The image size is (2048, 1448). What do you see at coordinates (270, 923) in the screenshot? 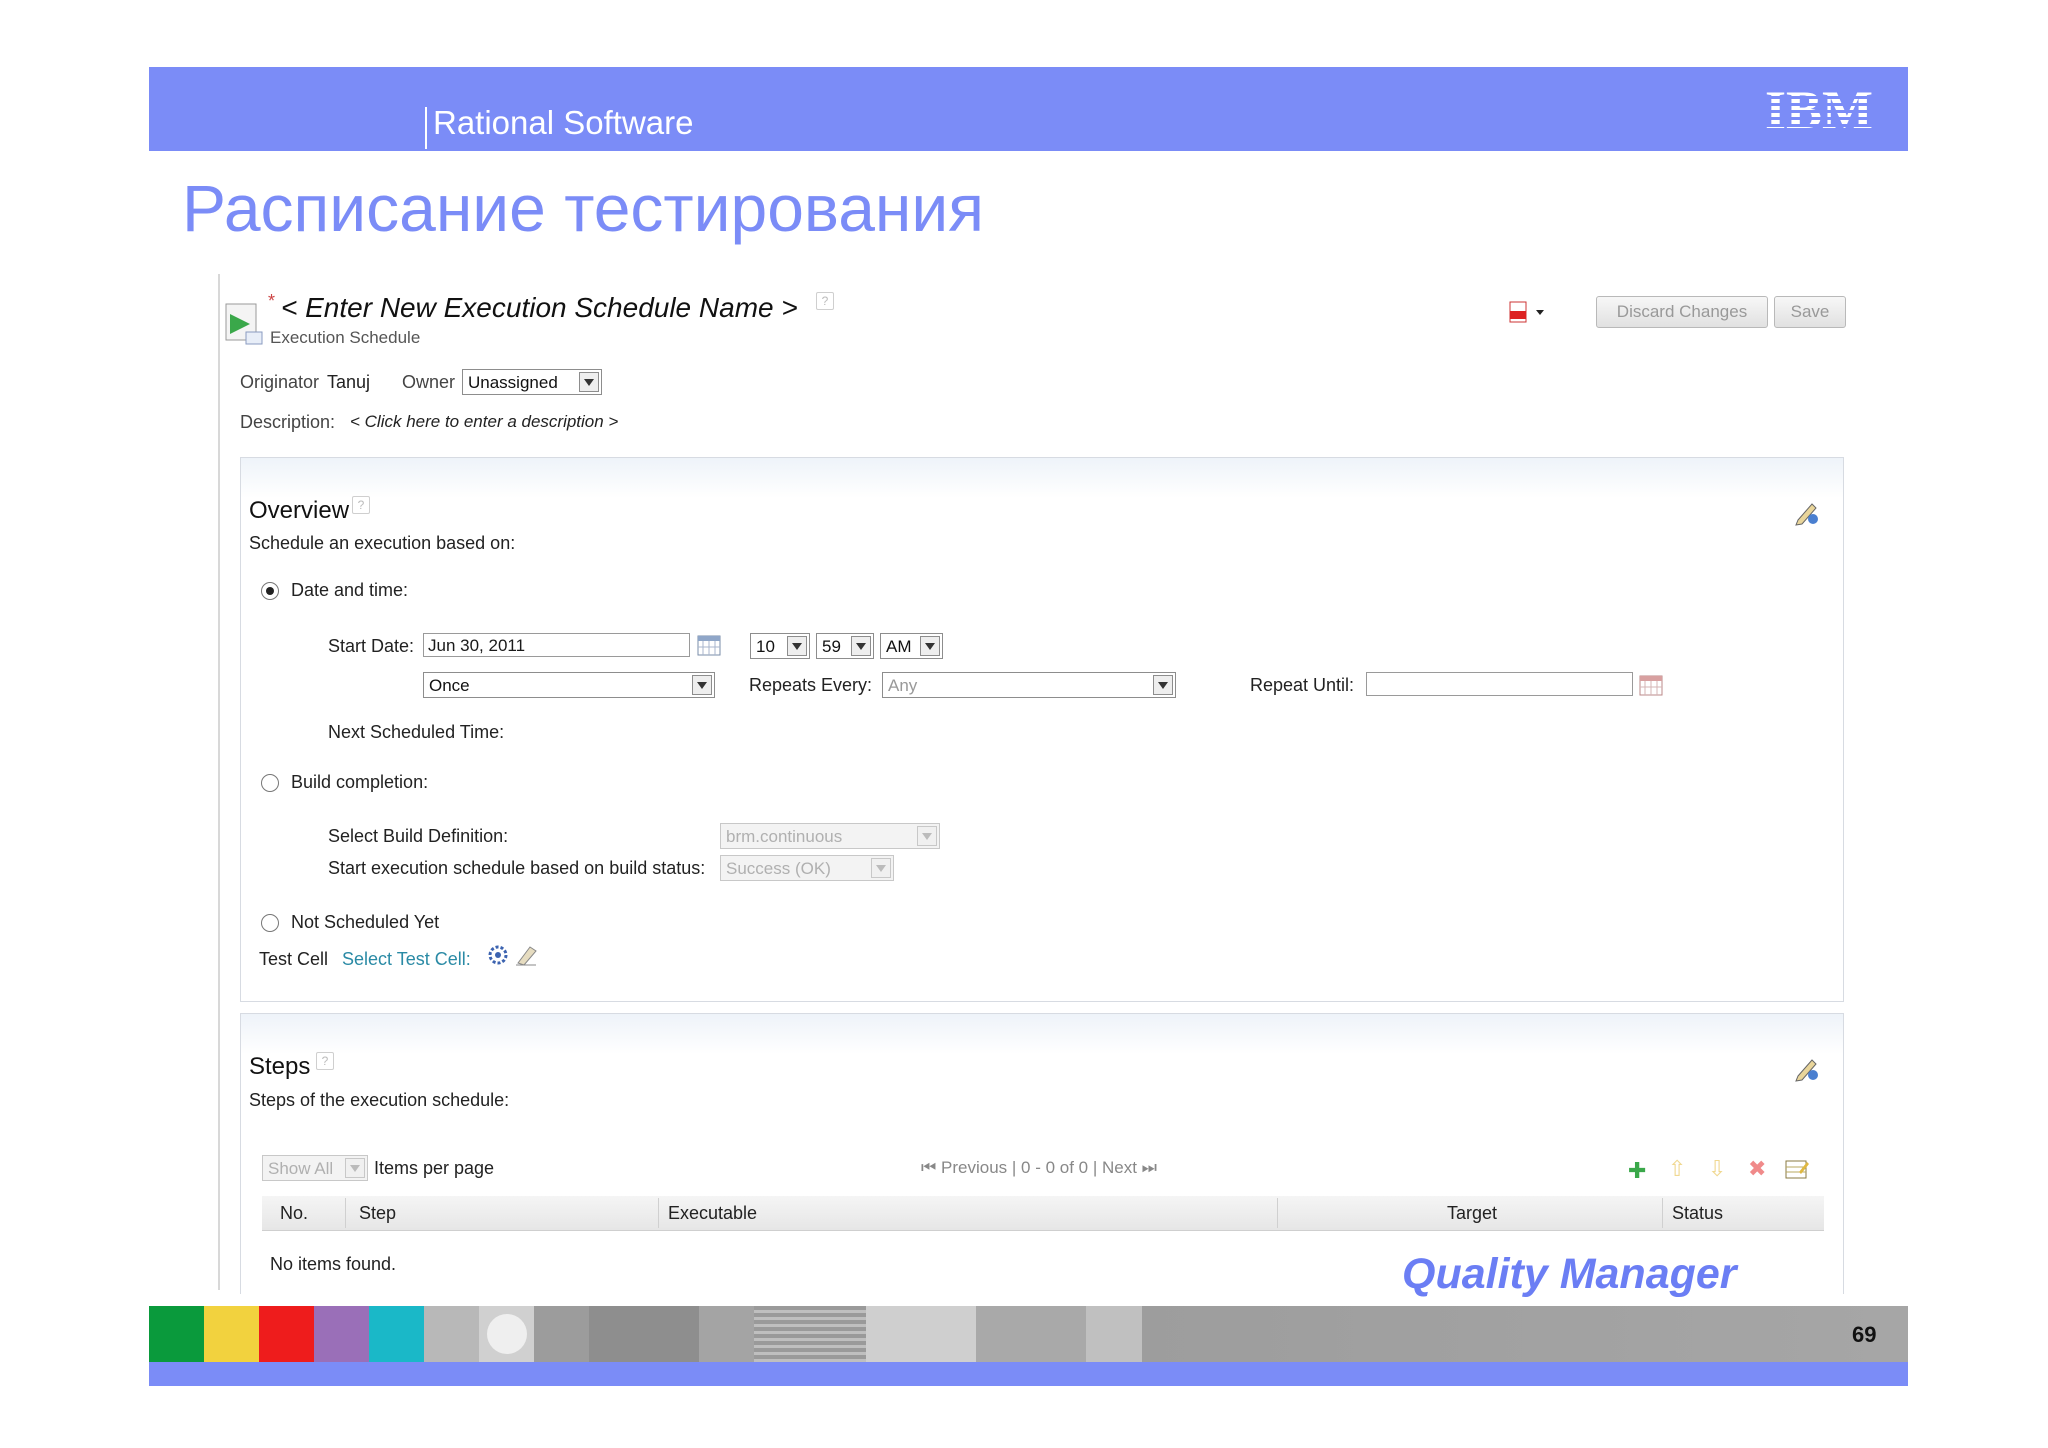
I see `not-scheduled-radio` at bounding box center [270, 923].